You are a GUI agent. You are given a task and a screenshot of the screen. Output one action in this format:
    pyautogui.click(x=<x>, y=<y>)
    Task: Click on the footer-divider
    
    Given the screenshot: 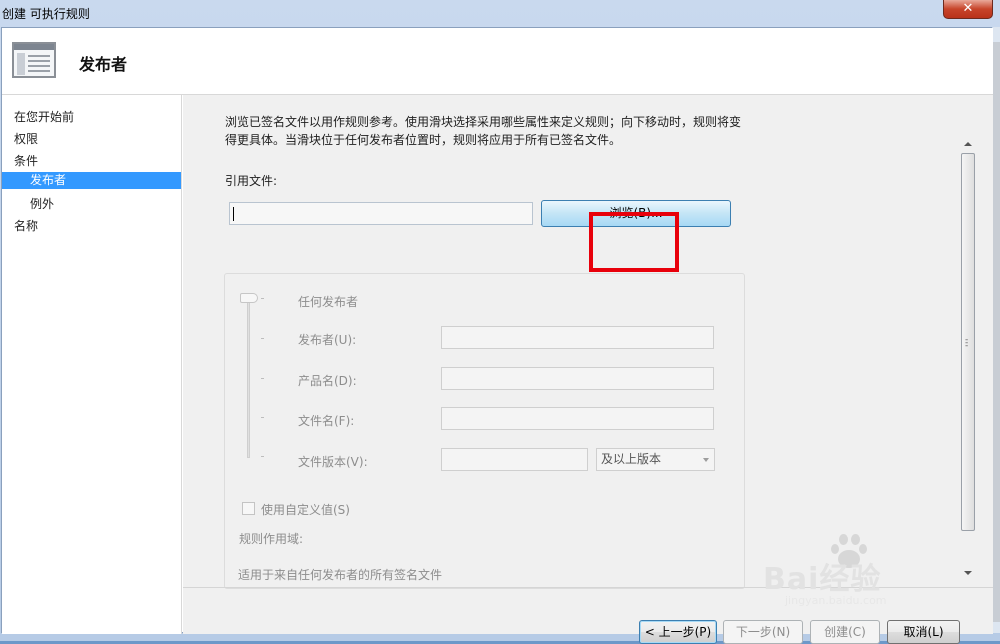 What is the action you would take?
    pyautogui.click(x=588, y=587)
    